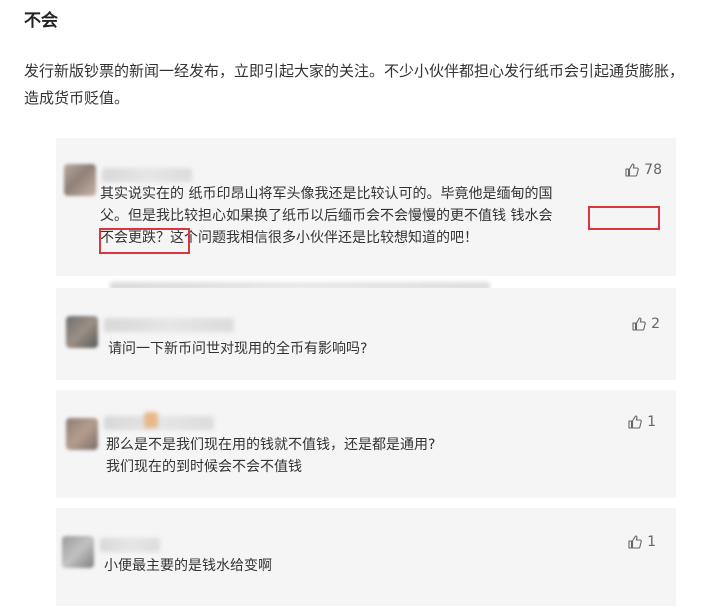 This screenshot has width=701, height=615. What do you see at coordinates (41, 21) in the screenshot?
I see `section-heading: 不会` at bounding box center [41, 21].